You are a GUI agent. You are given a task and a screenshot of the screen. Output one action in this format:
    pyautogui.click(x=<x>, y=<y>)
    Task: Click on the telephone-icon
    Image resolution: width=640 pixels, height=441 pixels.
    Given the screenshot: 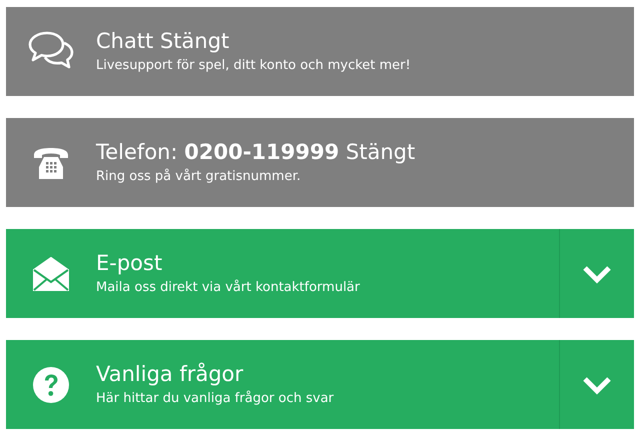 What is the action you would take?
    pyautogui.click(x=51, y=163)
    